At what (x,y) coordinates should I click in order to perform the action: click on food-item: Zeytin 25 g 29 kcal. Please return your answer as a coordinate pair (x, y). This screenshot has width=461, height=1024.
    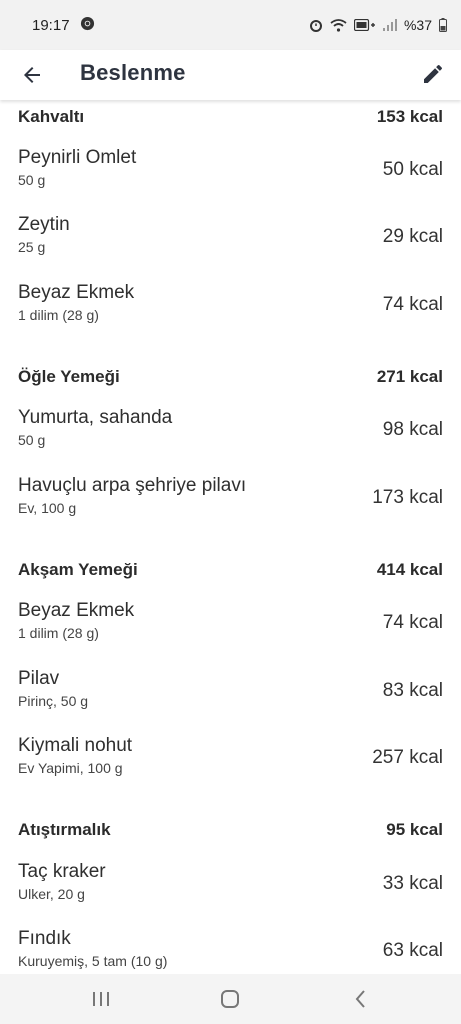
    Looking at the image, I should click on (230, 239).